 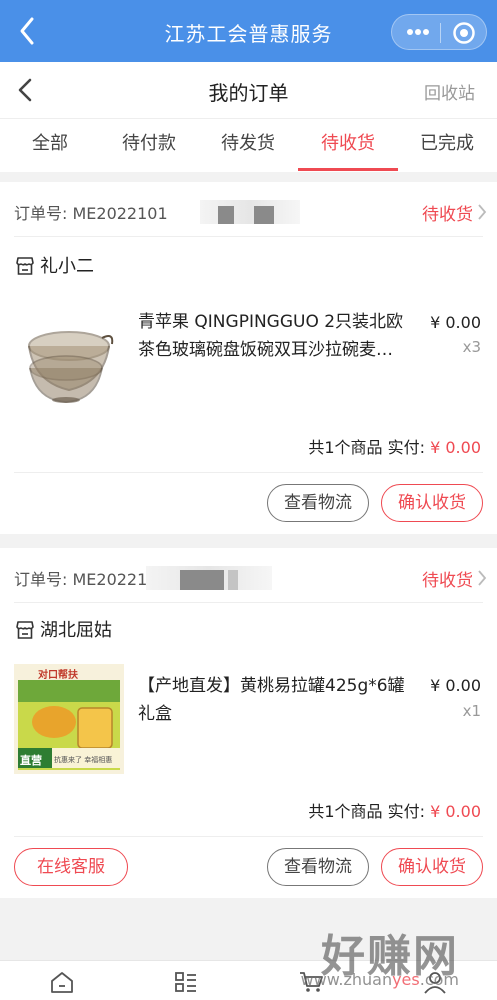 I want to click on watermark: 好赚网 www.zhuanyes.com, so click(x=379, y=960).